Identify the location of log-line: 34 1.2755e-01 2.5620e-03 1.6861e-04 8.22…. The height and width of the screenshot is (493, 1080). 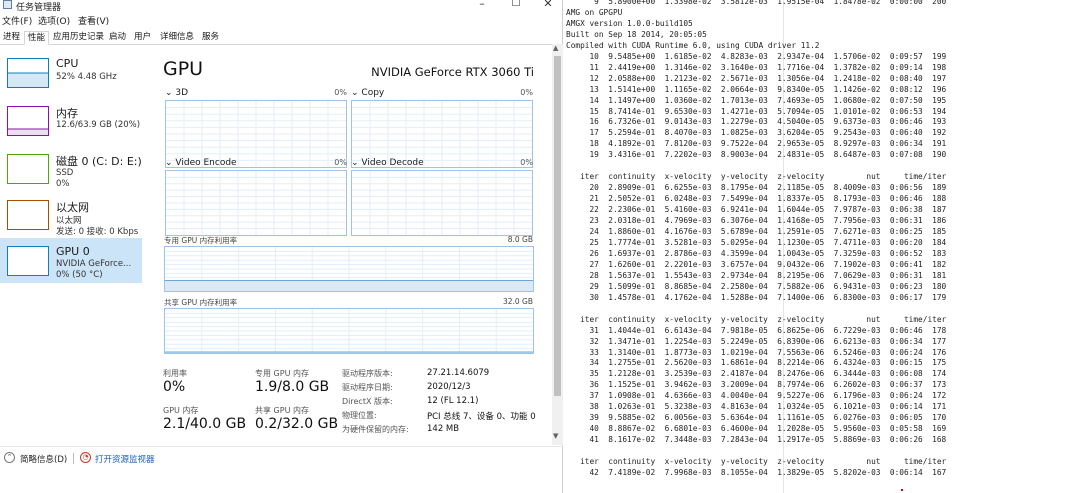
(756, 363).